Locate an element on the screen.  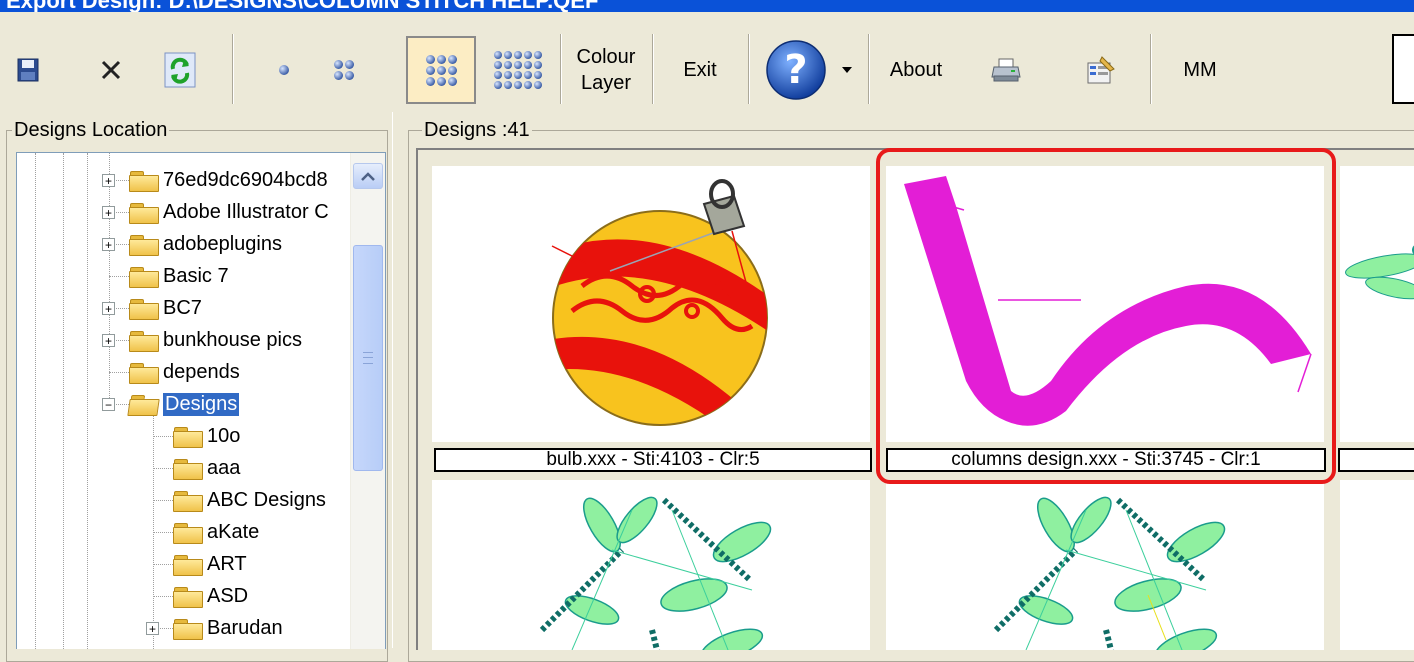
tree-node: bunkhouse pics is located at coordinates (215, 340).